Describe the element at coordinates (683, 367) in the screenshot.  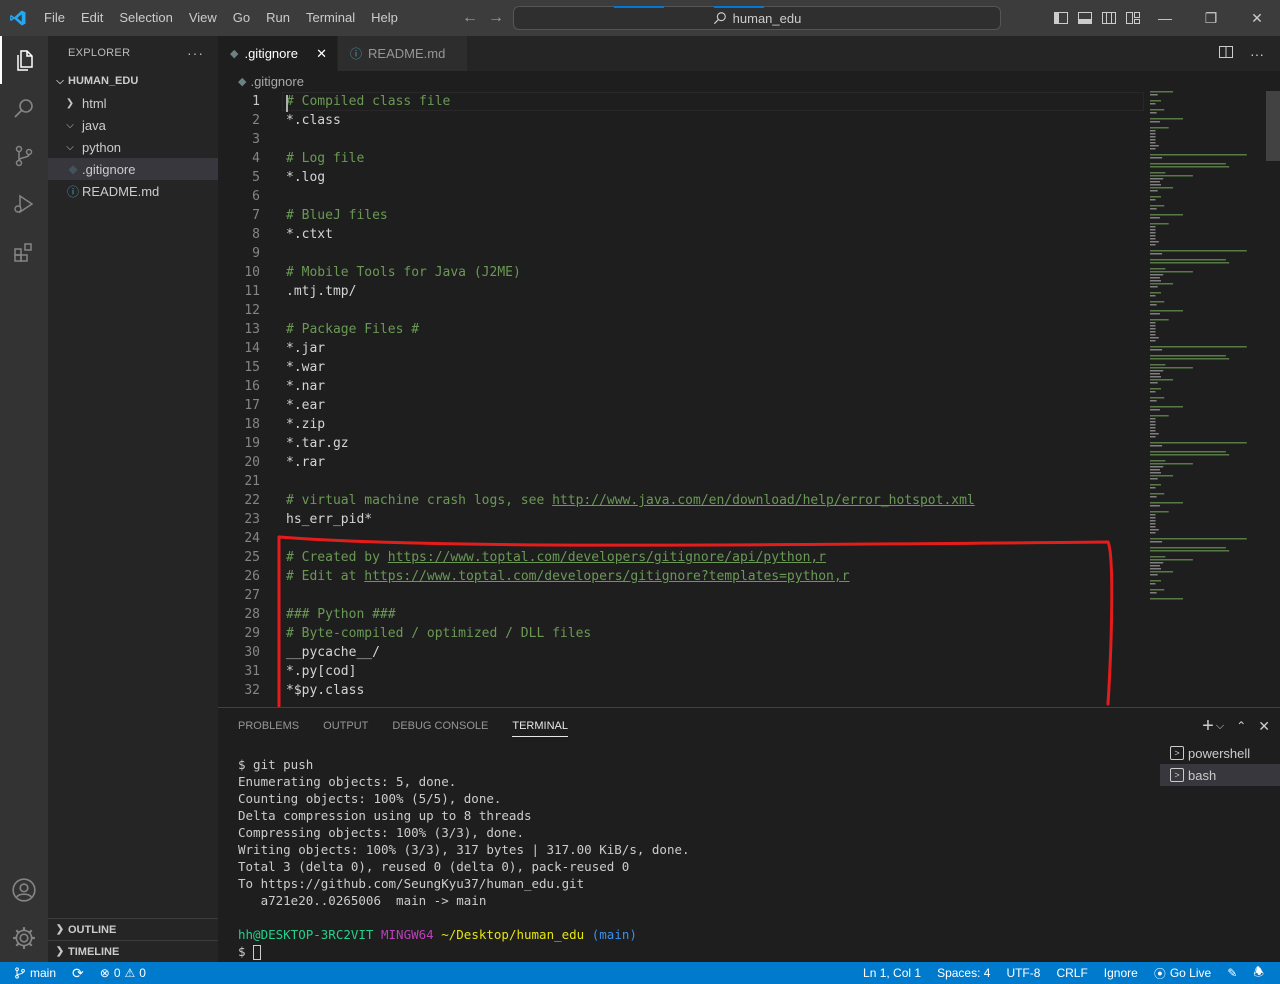
I see `code-line: 15 *.war` at that location.